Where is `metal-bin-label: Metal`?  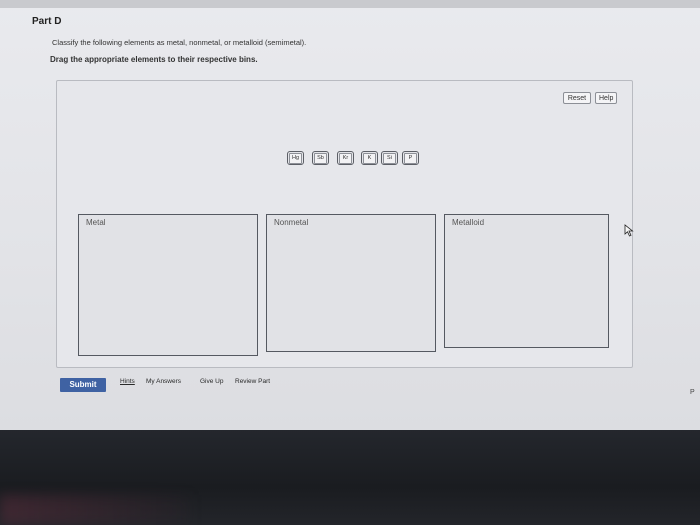
metal-bin-label: Metal is located at coordinates (96, 222).